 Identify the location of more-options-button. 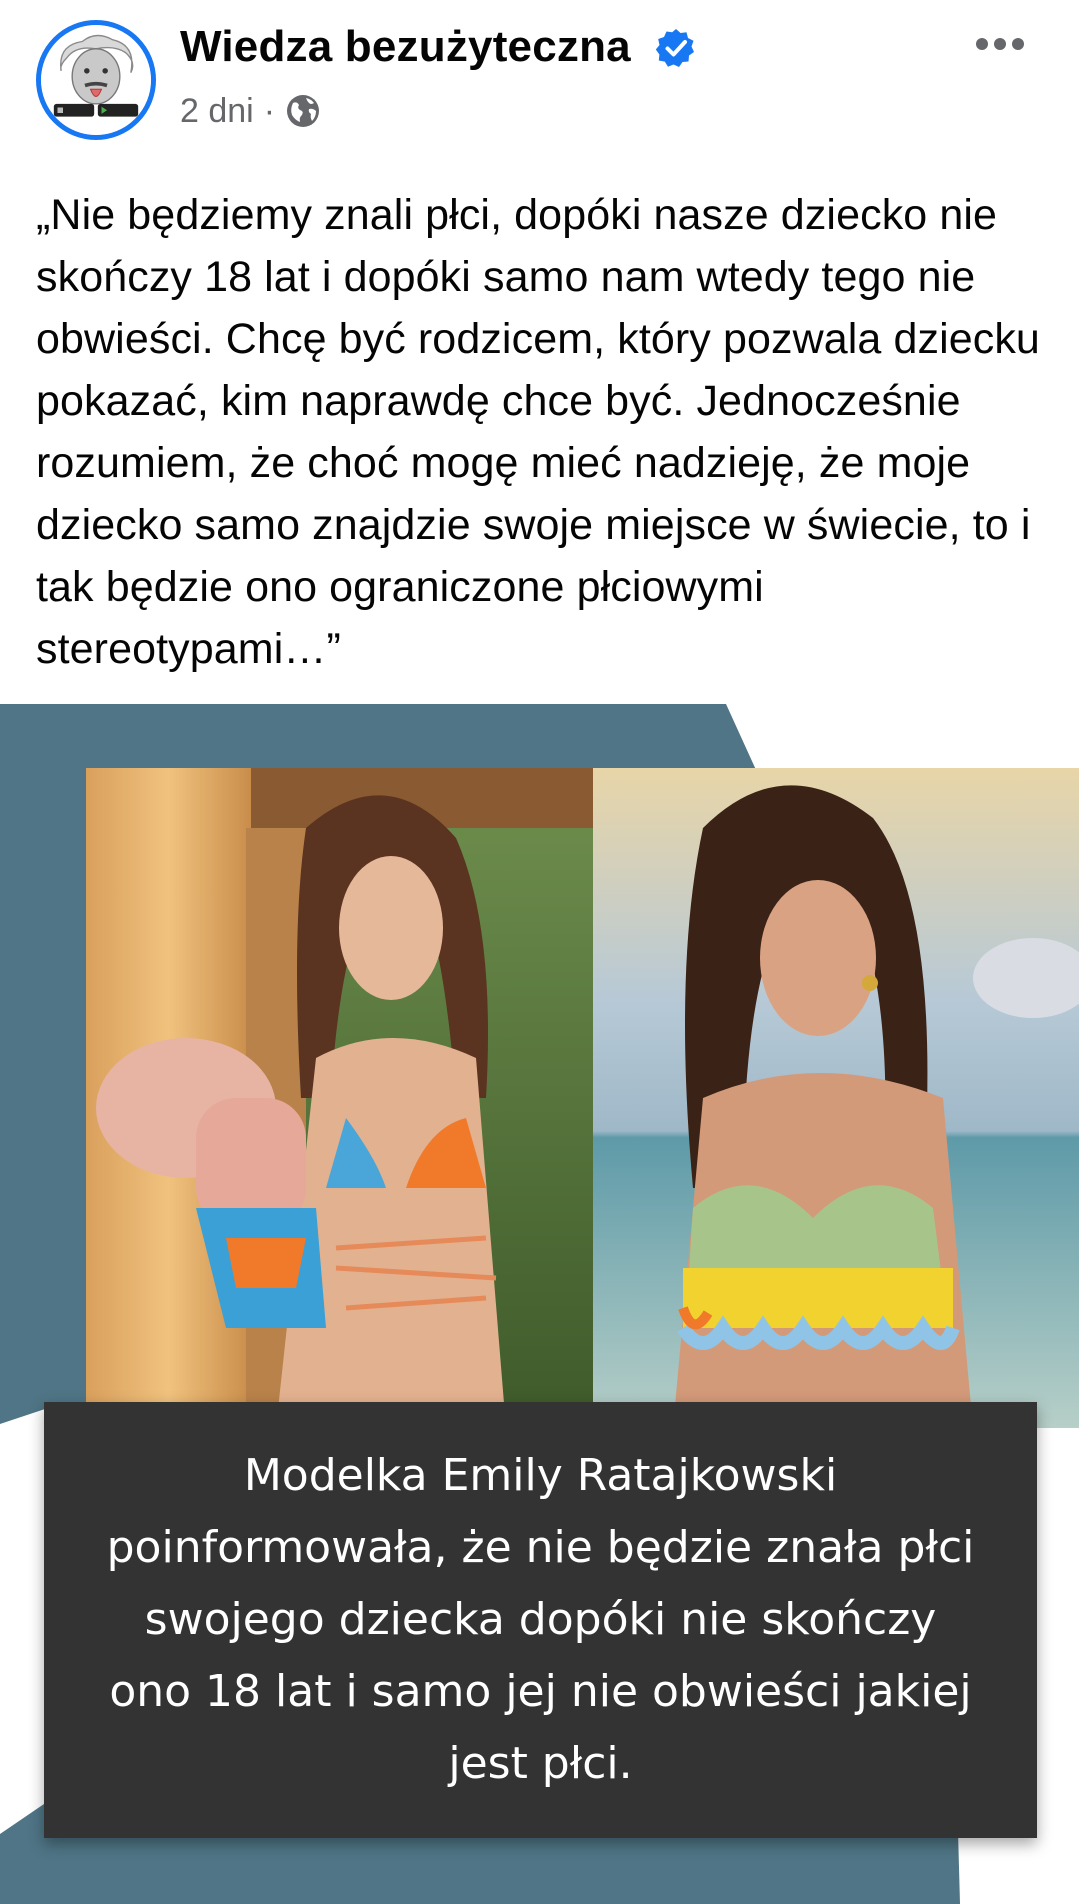
(1000, 44).